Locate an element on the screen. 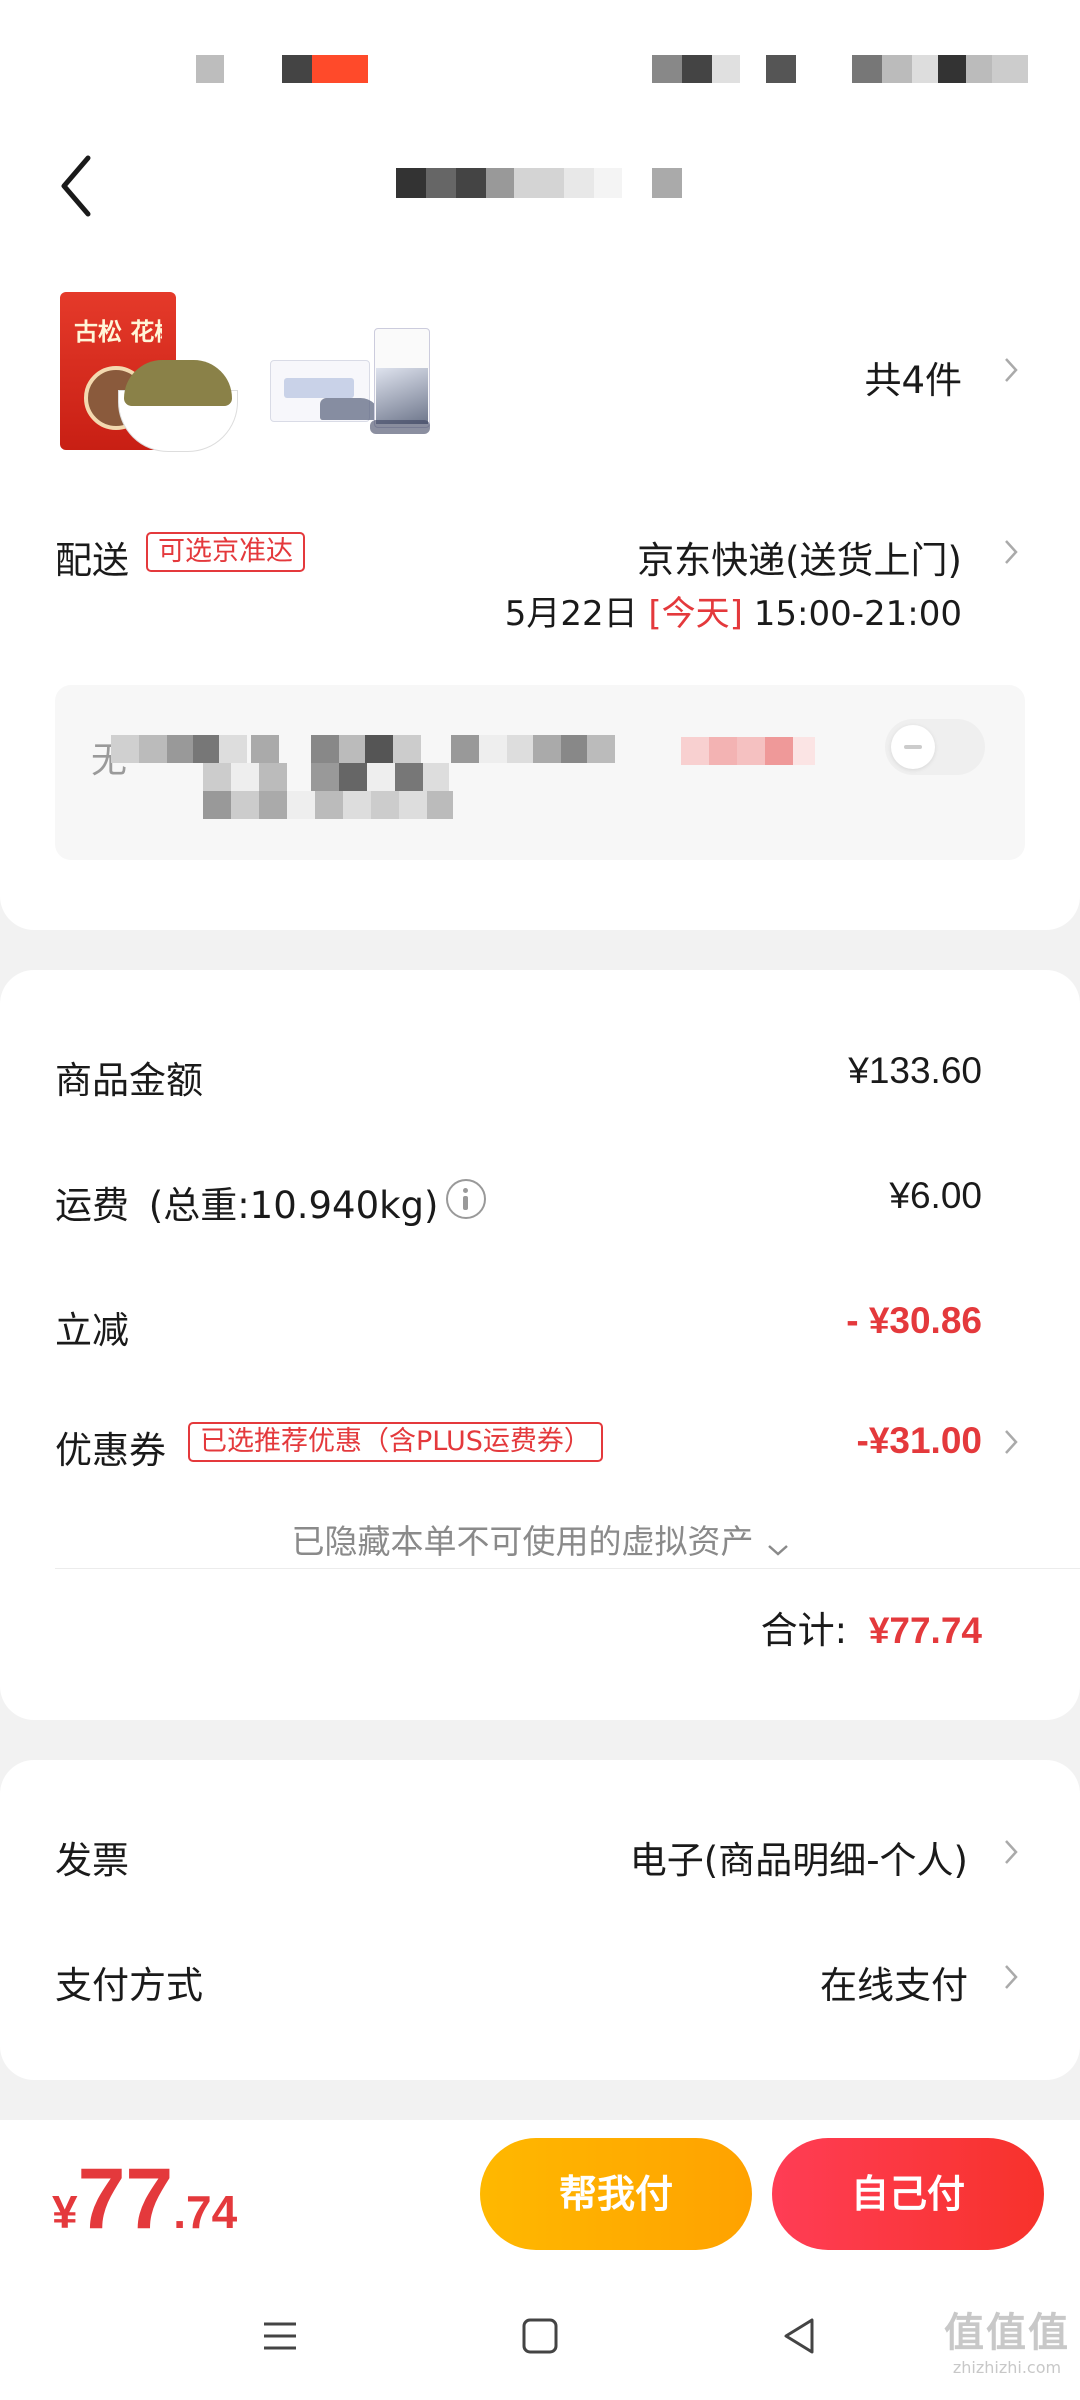 The width and height of the screenshot is (1080, 2400). price-decimal: .74 is located at coordinates (205, 2212).